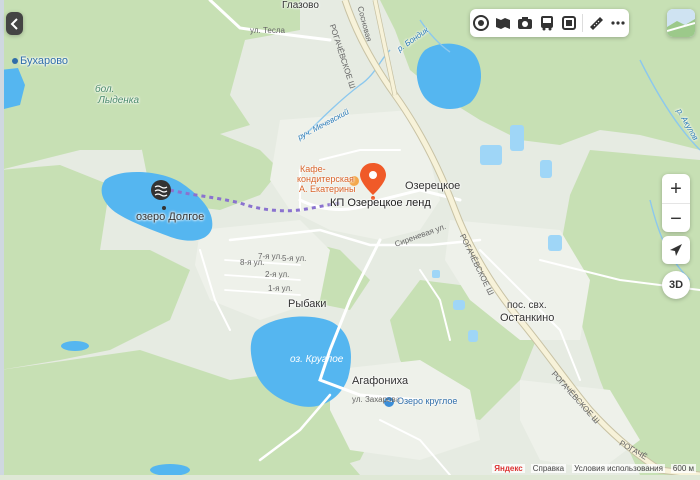  Describe the element at coordinates (427, 401) in the screenshot. I see `ozero-krugloe-poi-label: Озеро круглое` at that location.